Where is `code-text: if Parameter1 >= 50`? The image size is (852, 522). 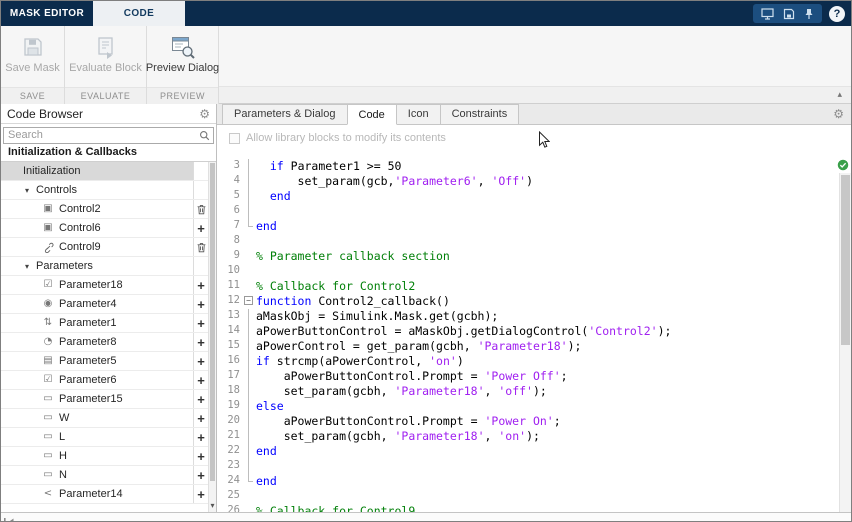 code-text: if Parameter1 >= 50 is located at coordinates (546, 166).